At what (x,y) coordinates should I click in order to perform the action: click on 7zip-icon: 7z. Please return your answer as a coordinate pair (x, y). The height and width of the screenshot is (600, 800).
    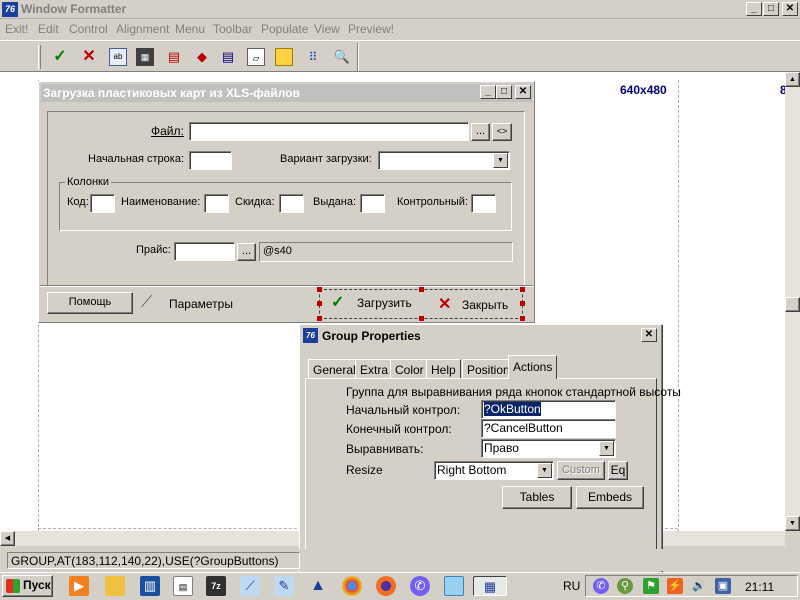
    Looking at the image, I should click on (216, 586).